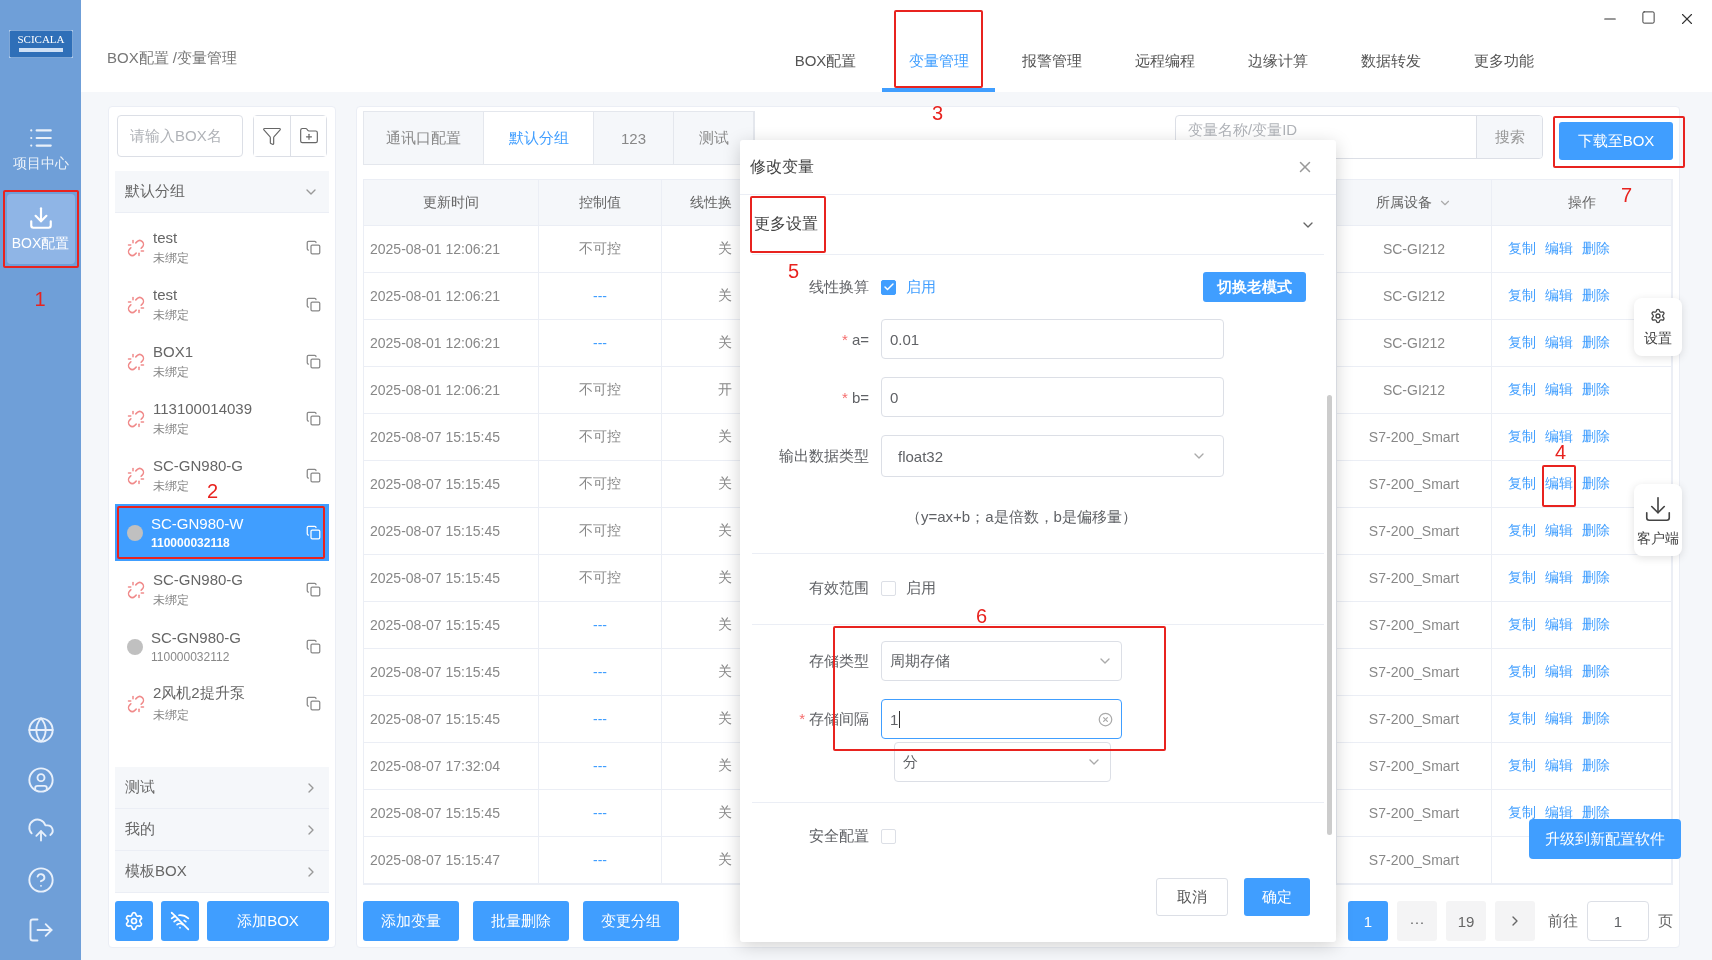 This screenshot has width=1712, height=960. What do you see at coordinates (1254, 287) in the screenshot?
I see `switch-mode-button: 切换老模式` at bounding box center [1254, 287].